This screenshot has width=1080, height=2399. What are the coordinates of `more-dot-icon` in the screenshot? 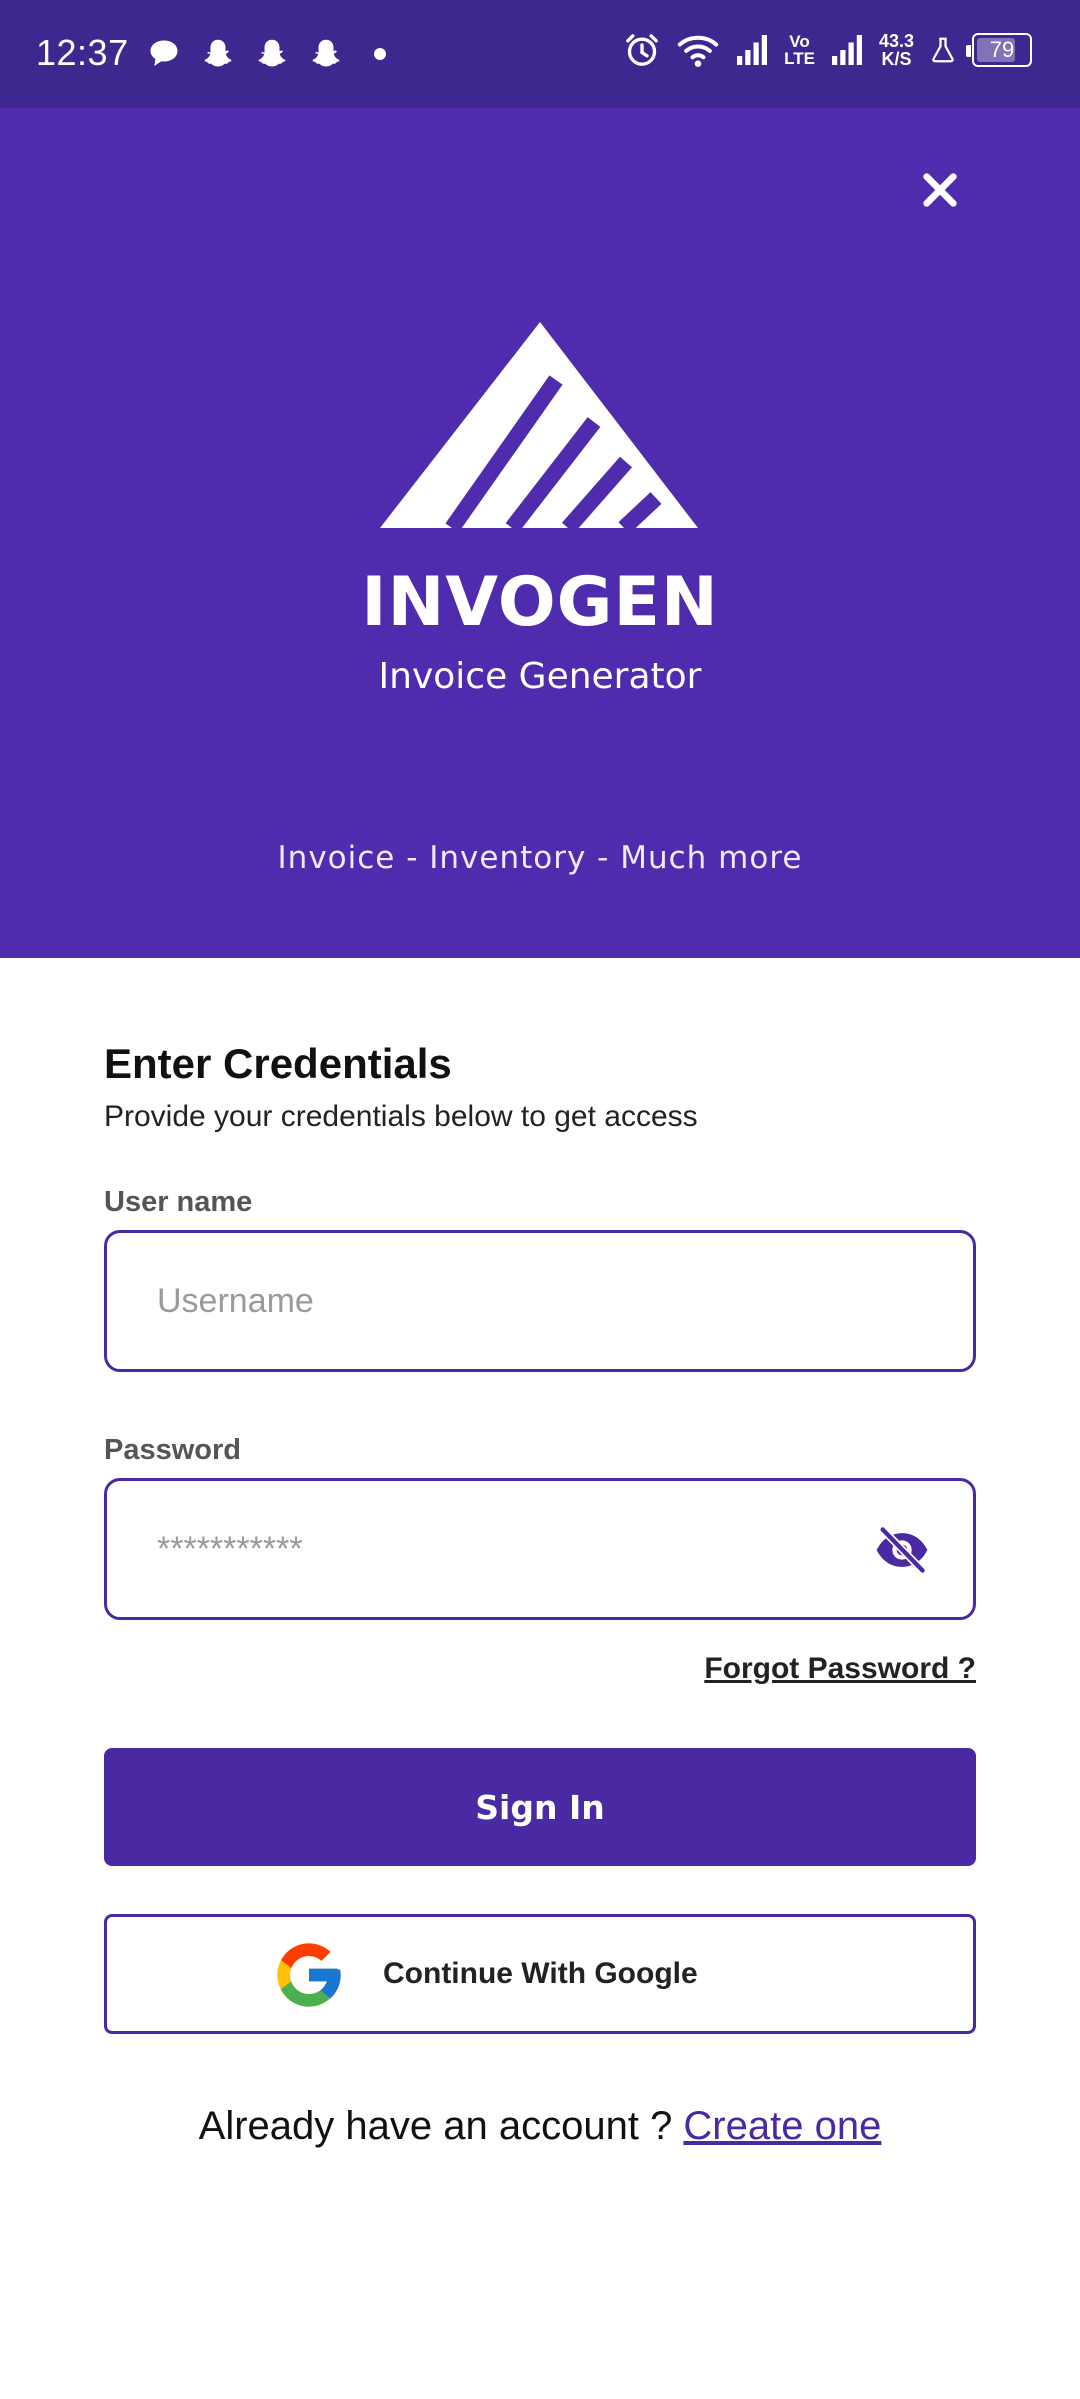 It's located at (380, 54).